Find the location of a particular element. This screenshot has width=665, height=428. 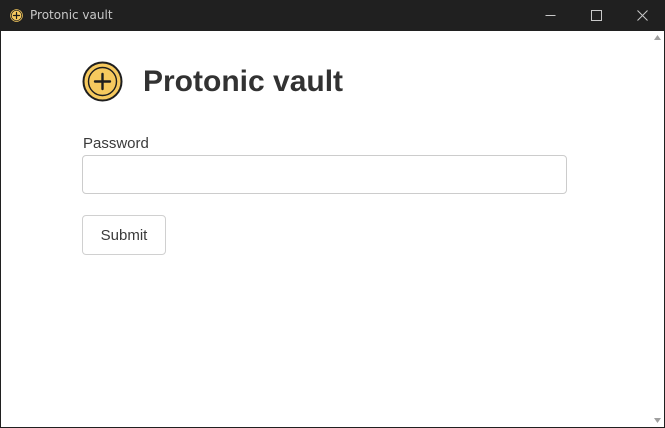

maximize-button is located at coordinates (596, 15).